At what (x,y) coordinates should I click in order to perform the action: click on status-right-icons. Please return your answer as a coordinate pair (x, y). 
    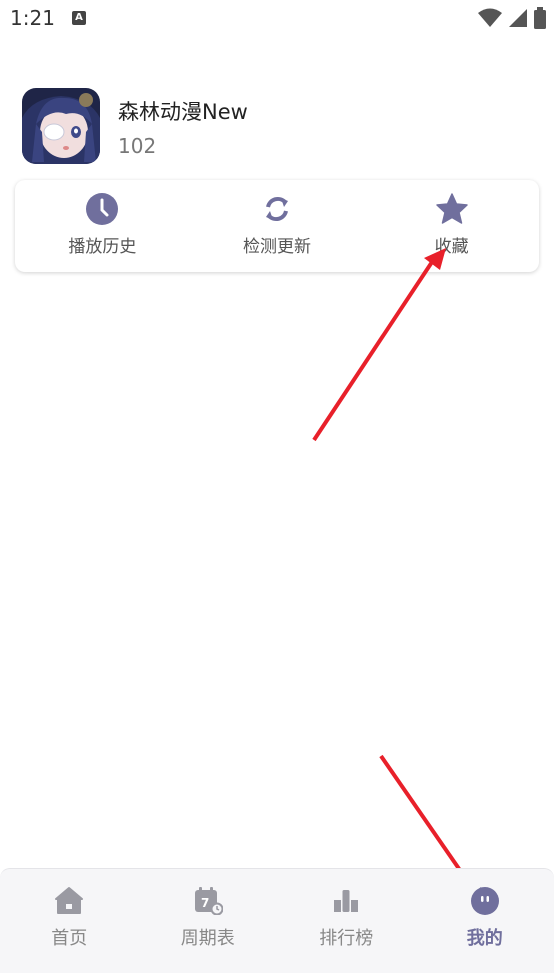
    Looking at the image, I should click on (512, 18).